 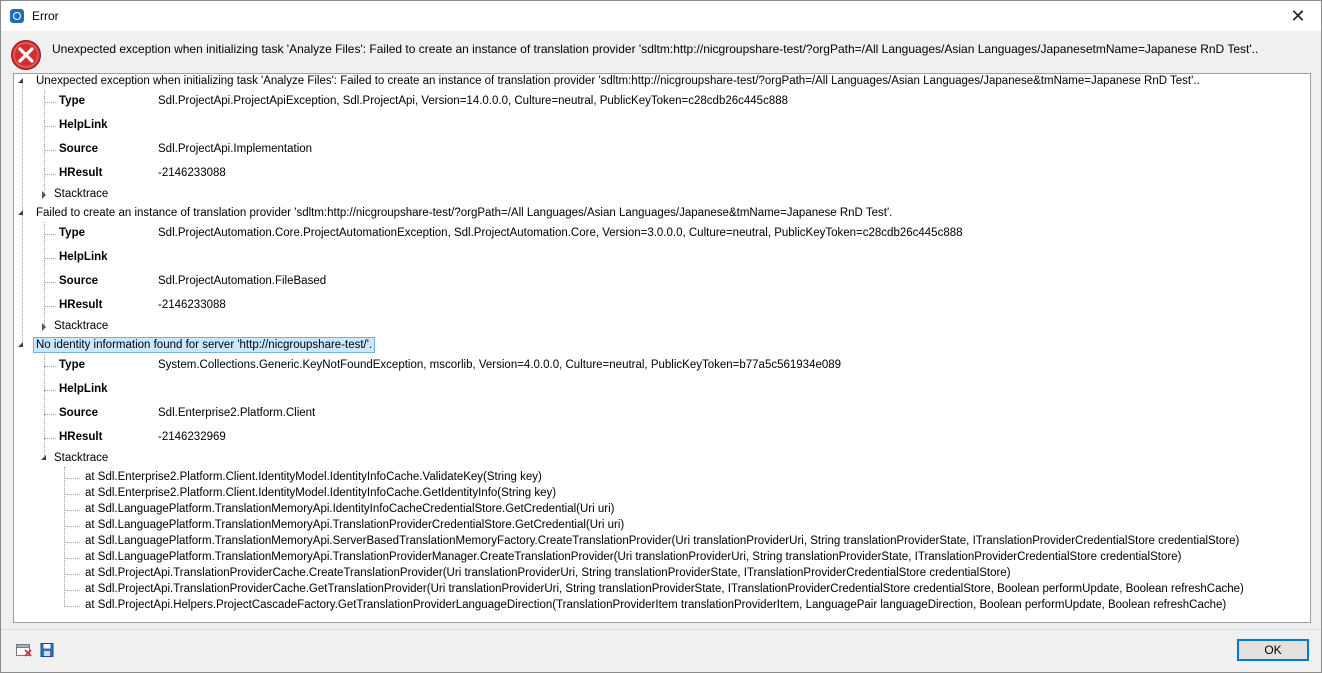 I want to click on footer-separator, so click(x=661, y=629).